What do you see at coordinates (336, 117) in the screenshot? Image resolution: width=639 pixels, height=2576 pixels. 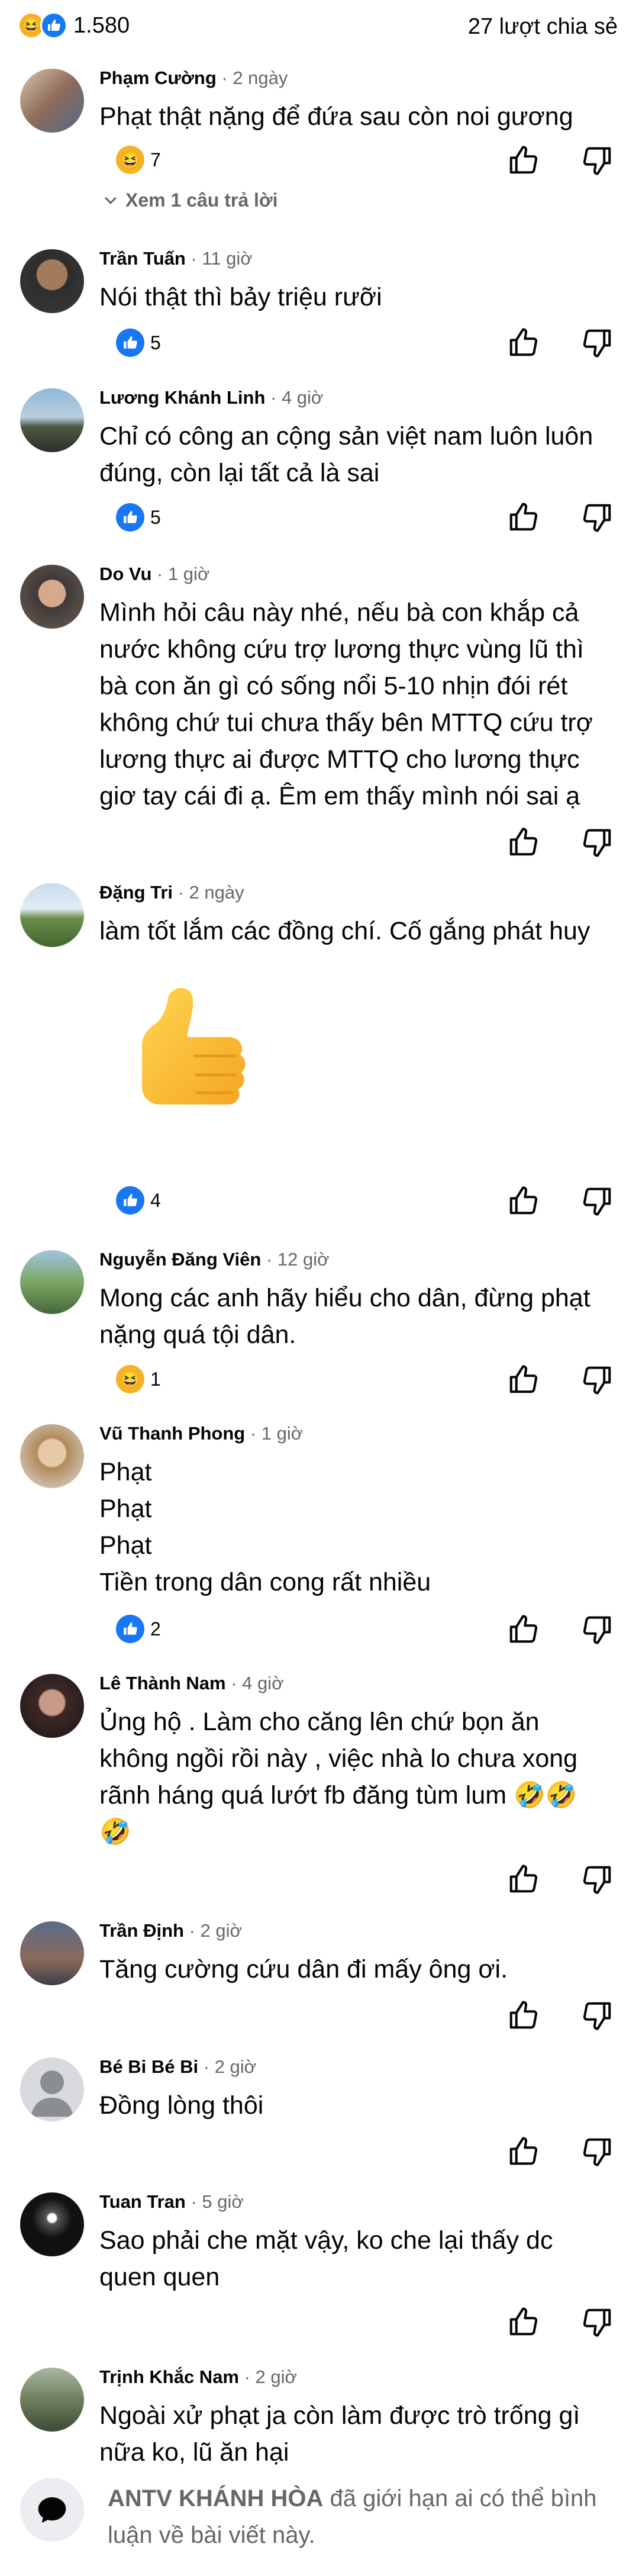 I see `comment-text: Phạt thật nặng để đứa sau còn noi gương` at bounding box center [336, 117].